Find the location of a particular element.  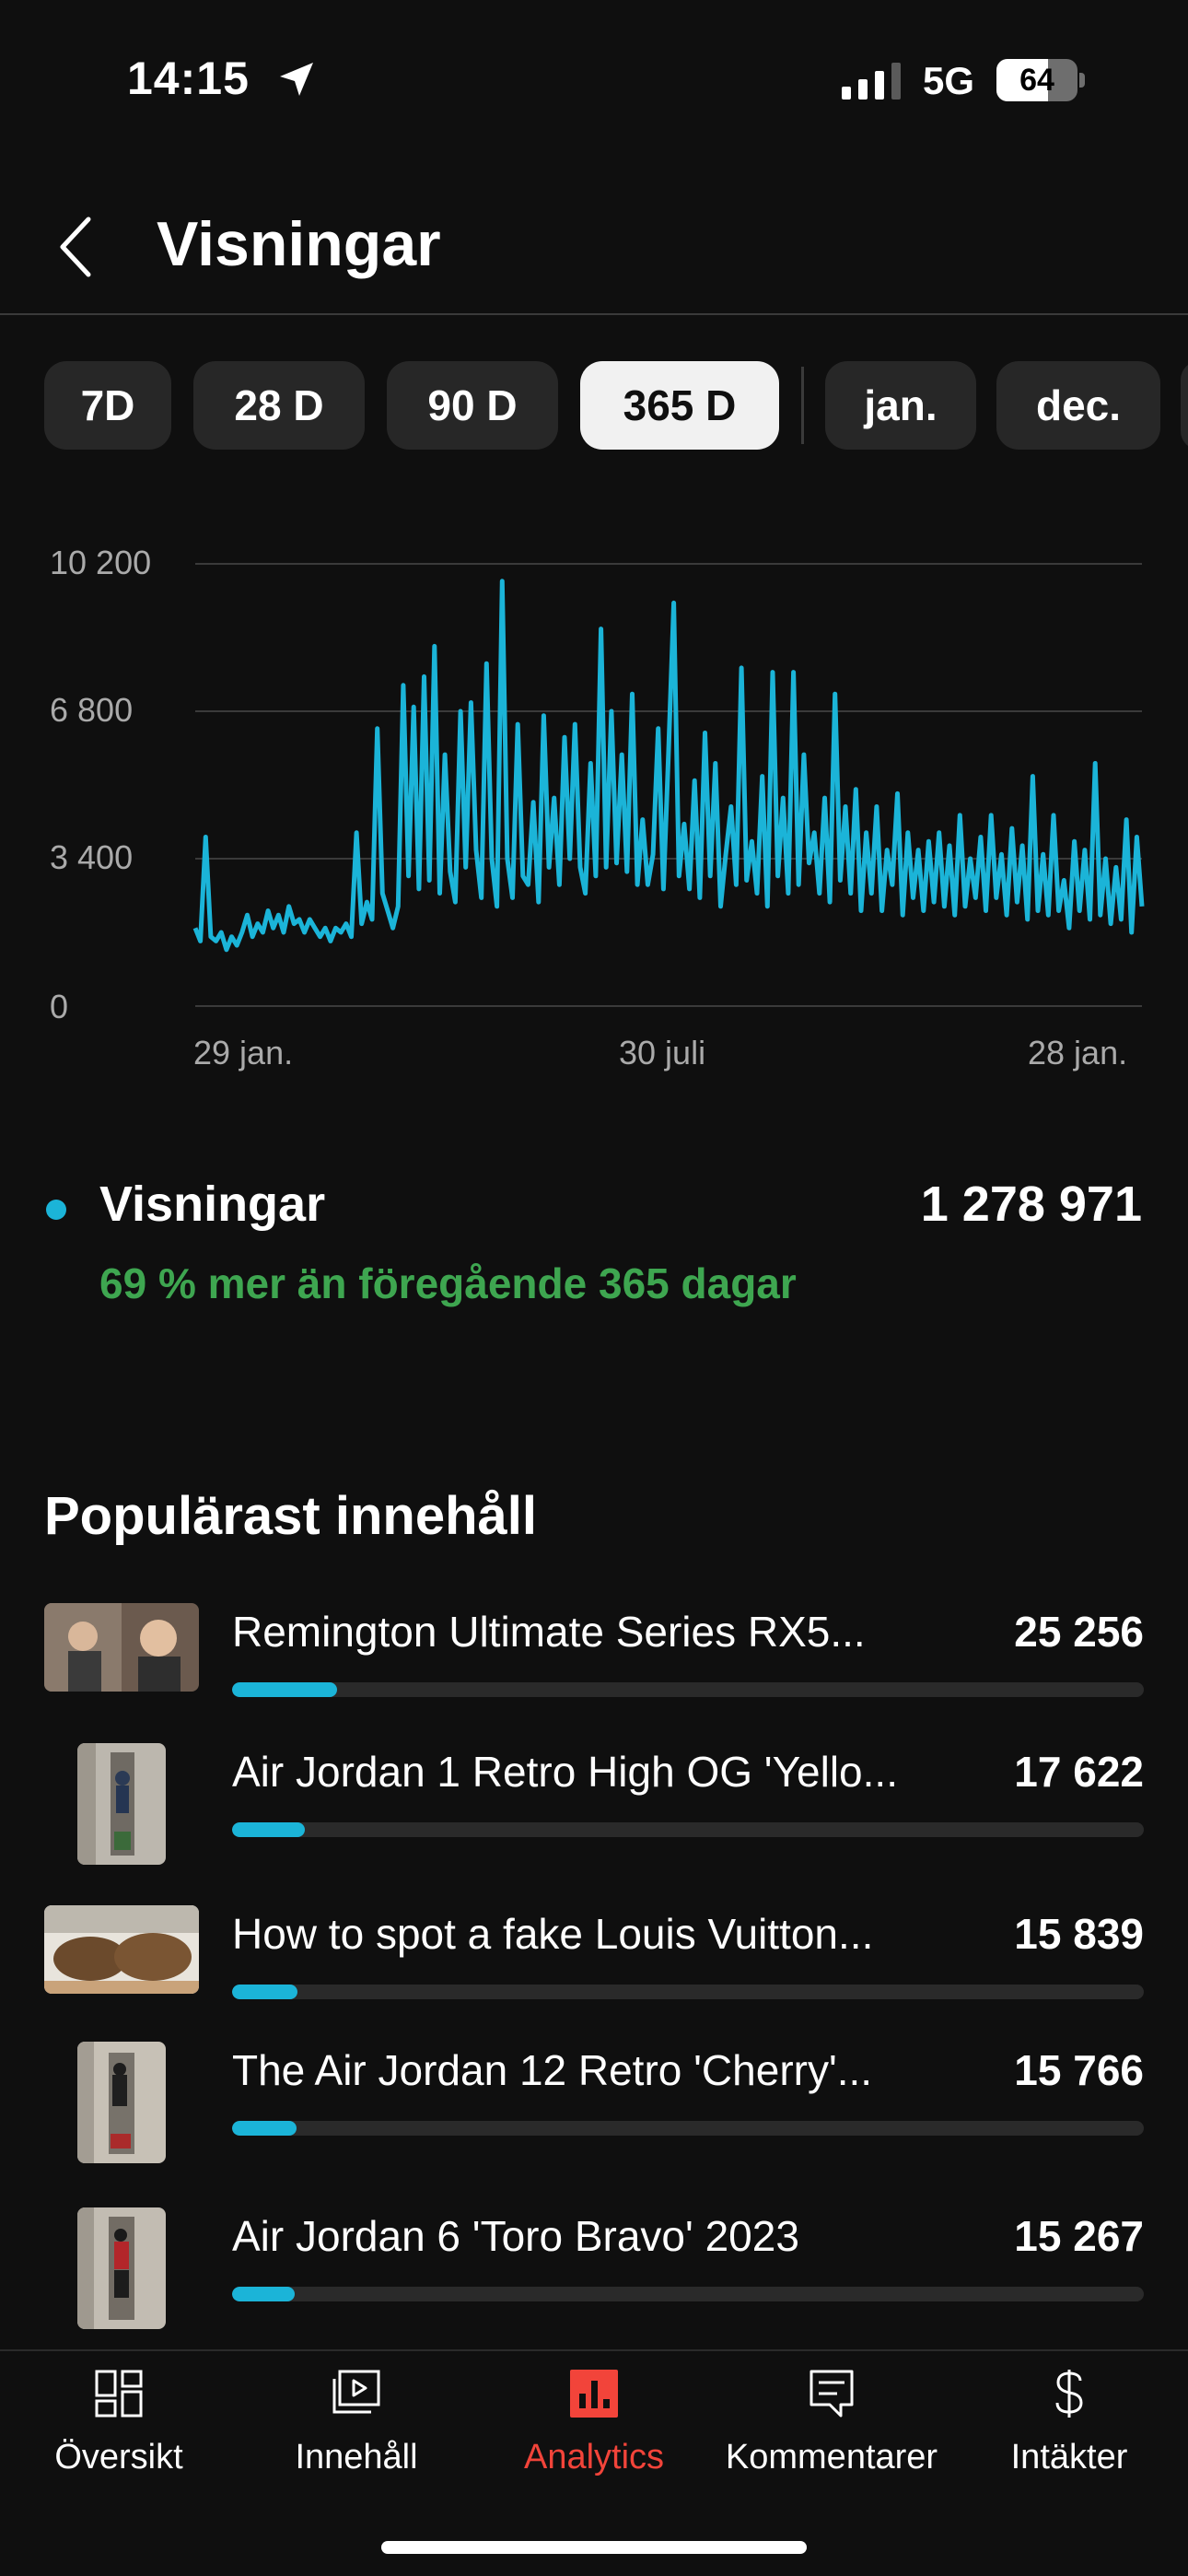

content-item: Air Jordan 6 'Toro Bravo' 2023 15 267 is located at coordinates (594, 2271).